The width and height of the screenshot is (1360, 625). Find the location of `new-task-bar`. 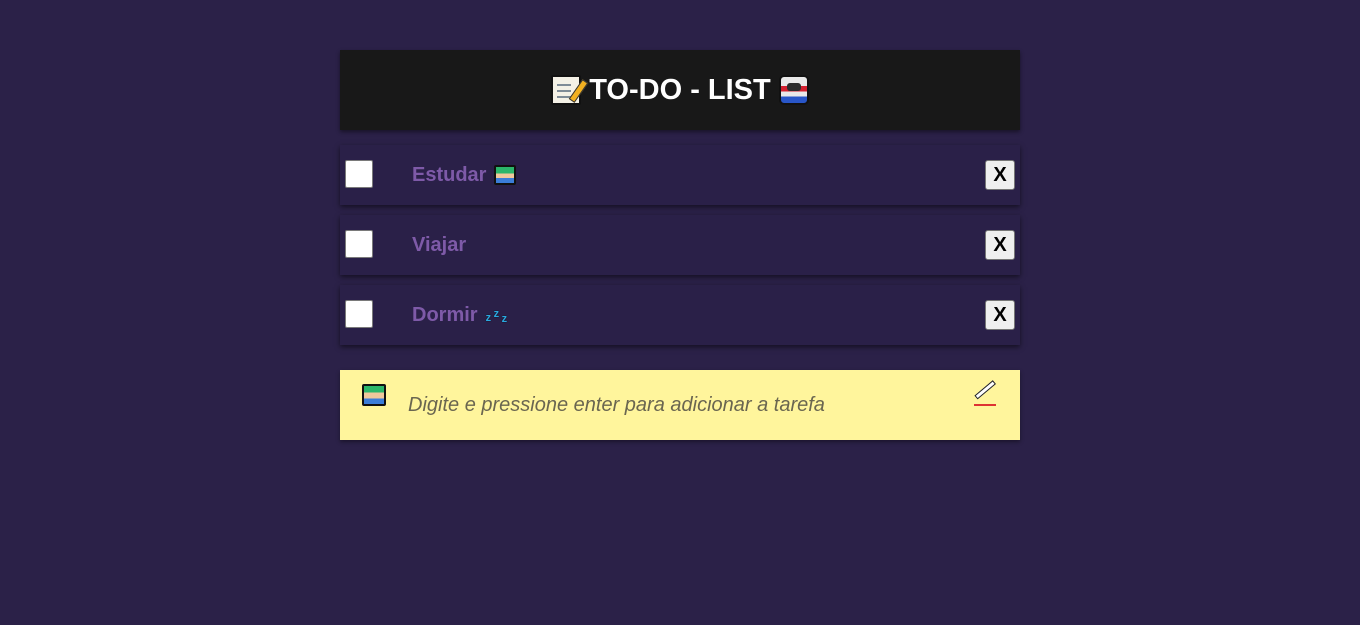

new-task-bar is located at coordinates (680, 405).